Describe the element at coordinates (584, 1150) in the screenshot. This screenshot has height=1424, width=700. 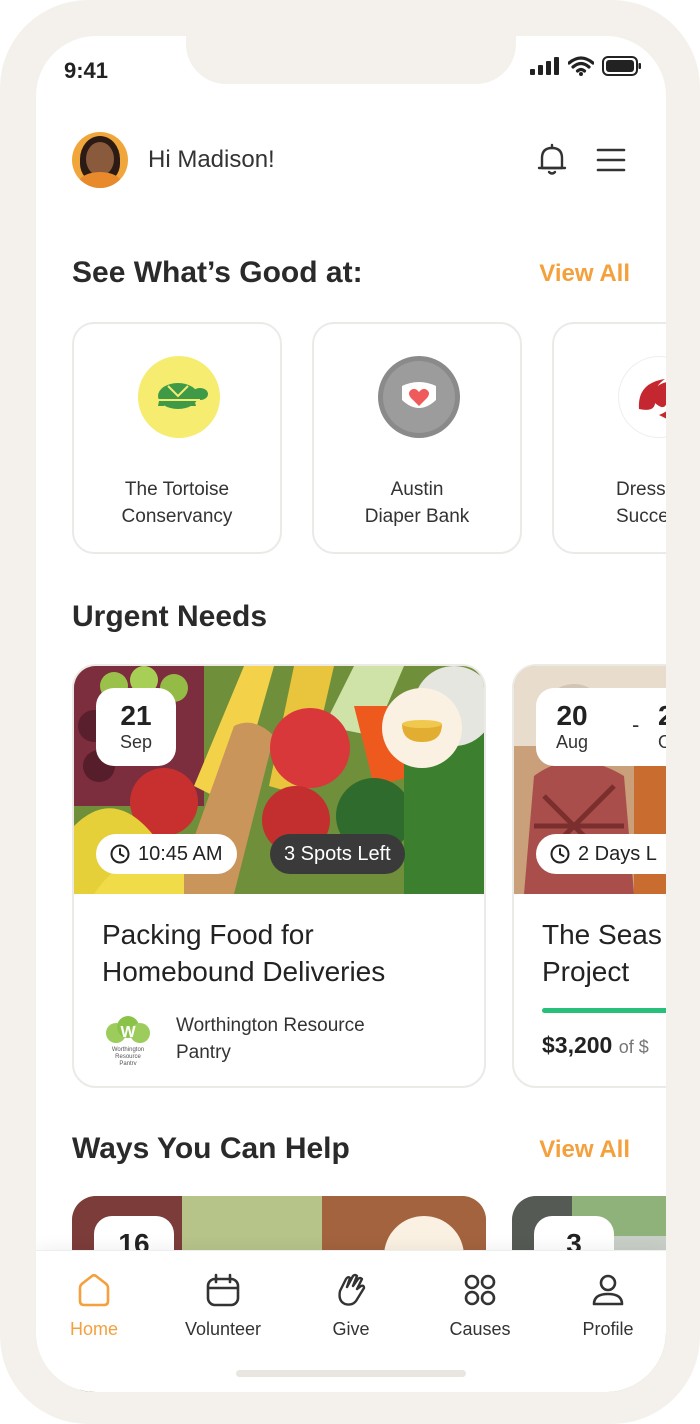
I see `view-all-ways-link: View All` at that location.